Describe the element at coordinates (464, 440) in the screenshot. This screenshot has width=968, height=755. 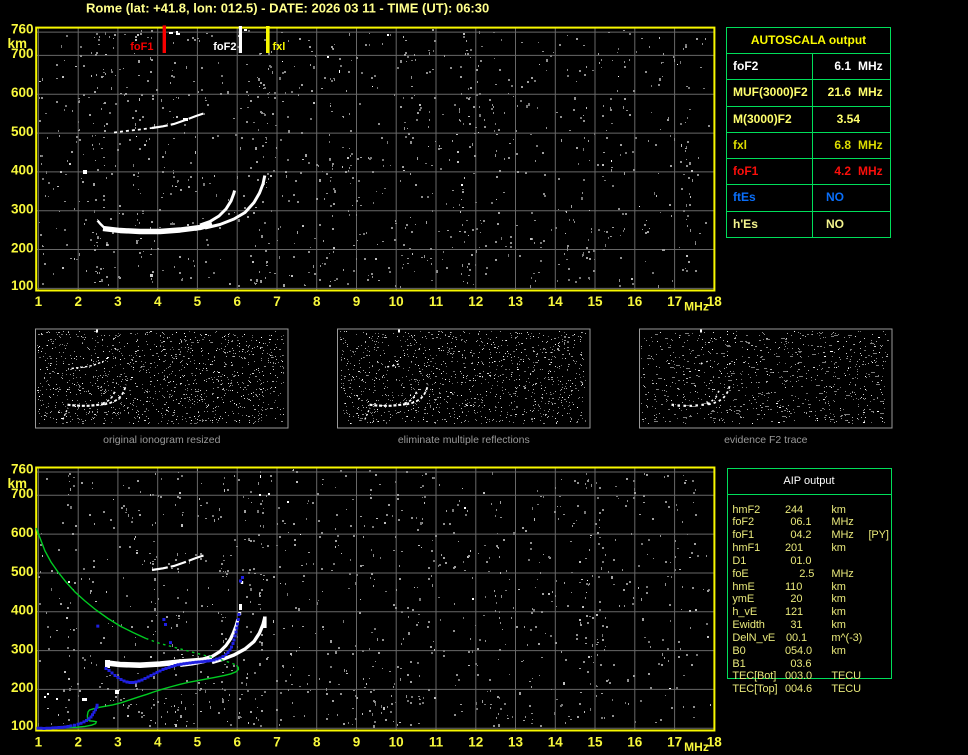
I see `svg-text: eliminate multiple reflections` at that location.